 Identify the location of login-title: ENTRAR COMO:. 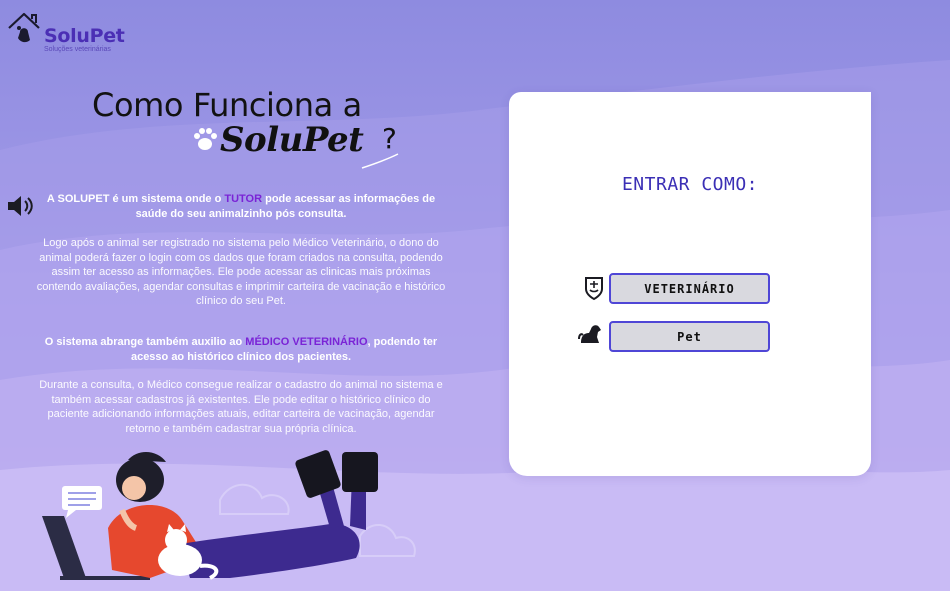
(690, 184).